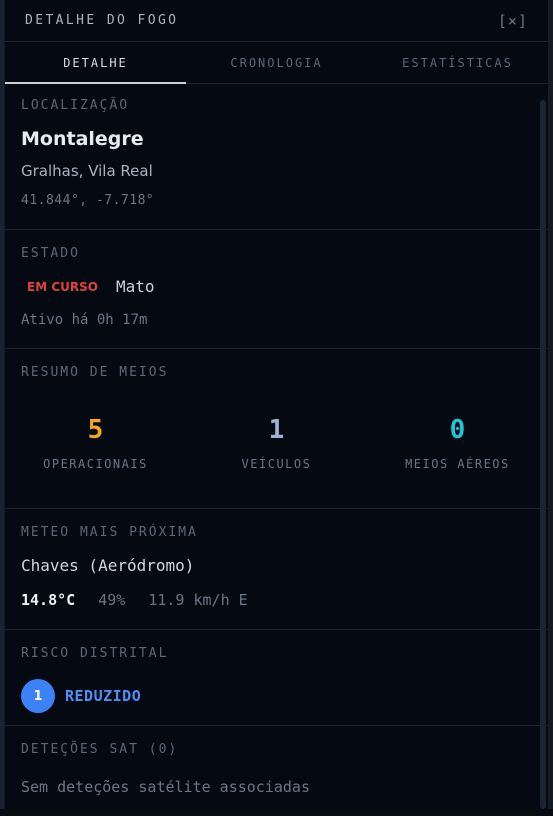 Image resolution: width=553 pixels, height=816 pixels. Describe the element at coordinates (38, 696) in the screenshot. I see `risk-level-badge: 1` at that location.